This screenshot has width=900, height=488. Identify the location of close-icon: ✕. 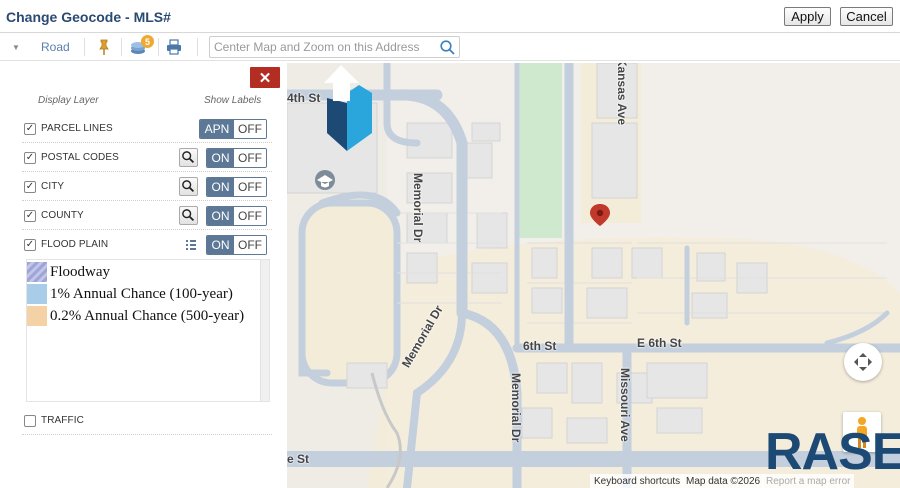
(265, 78).